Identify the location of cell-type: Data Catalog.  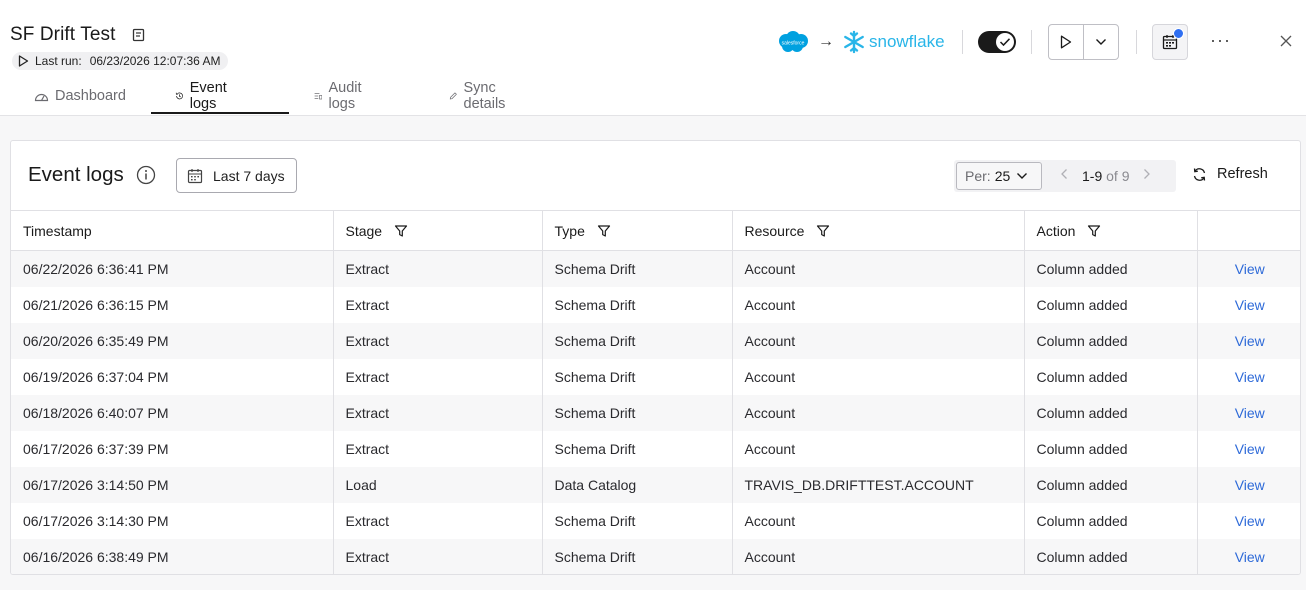
(636, 484).